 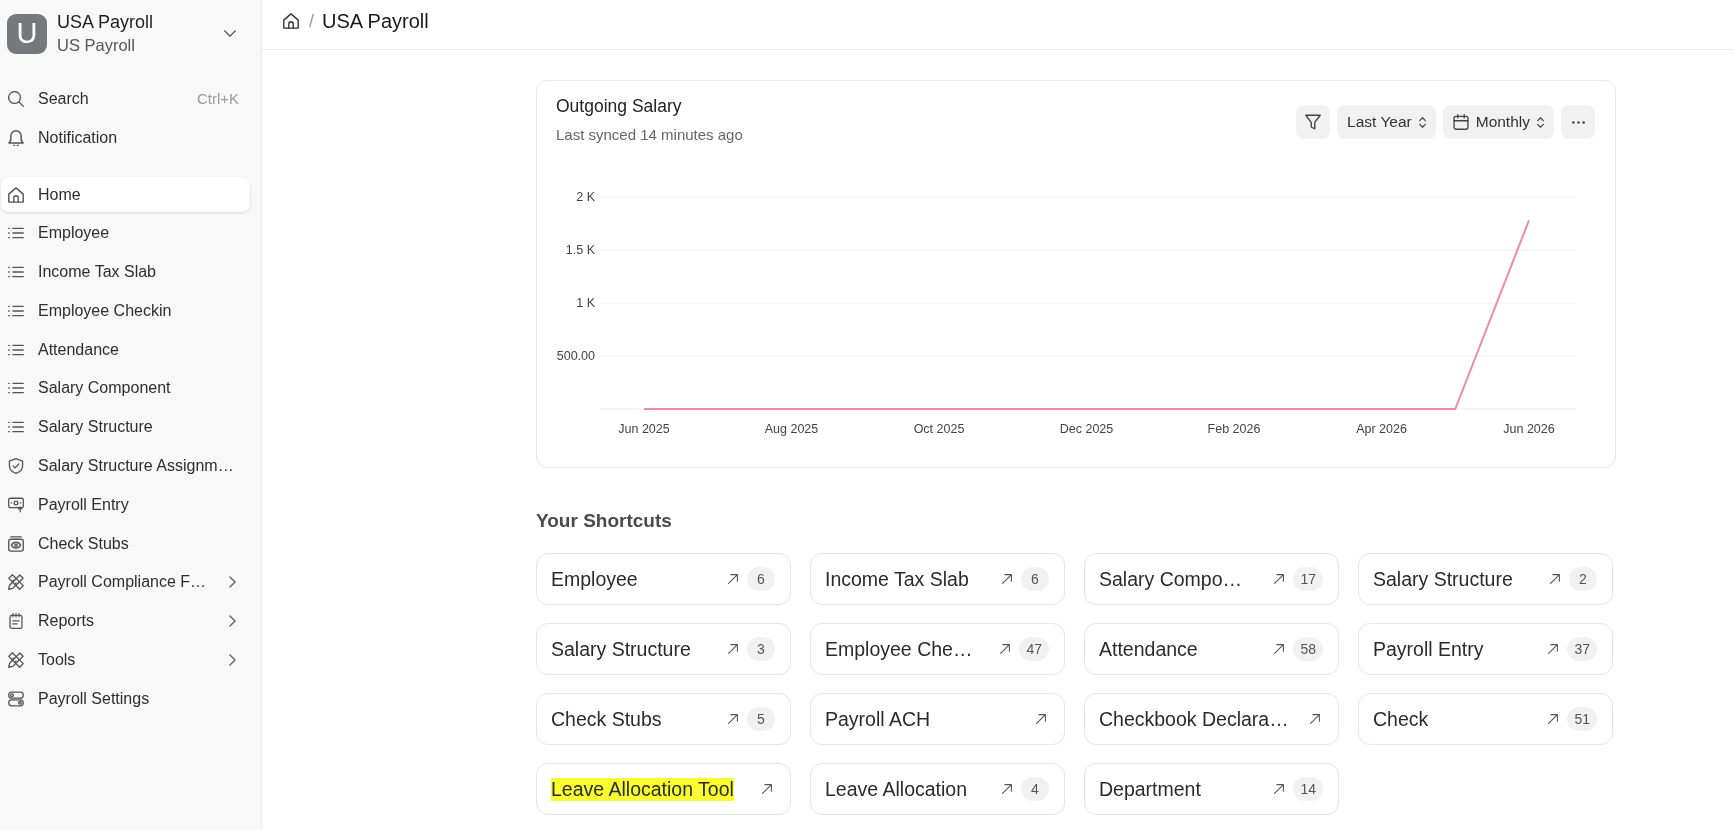 What do you see at coordinates (663, 579) in the screenshot?
I see `shortcut-card: Employee 6` at bounding box center [663, 579].